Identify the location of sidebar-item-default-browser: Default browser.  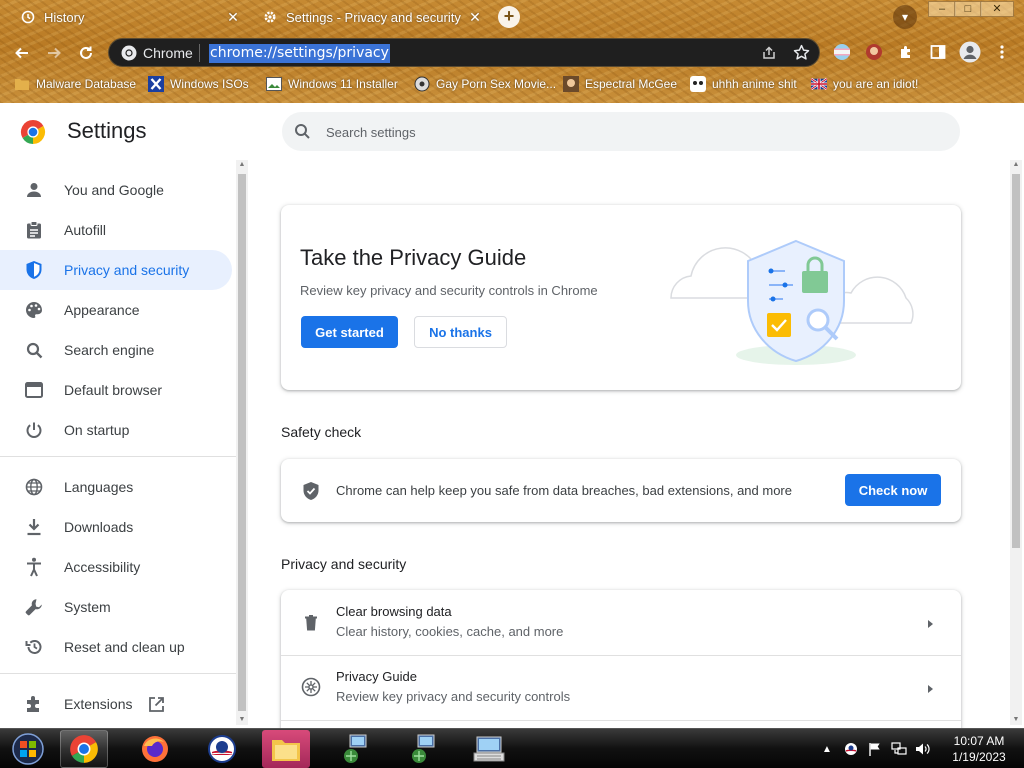
(116, 390).